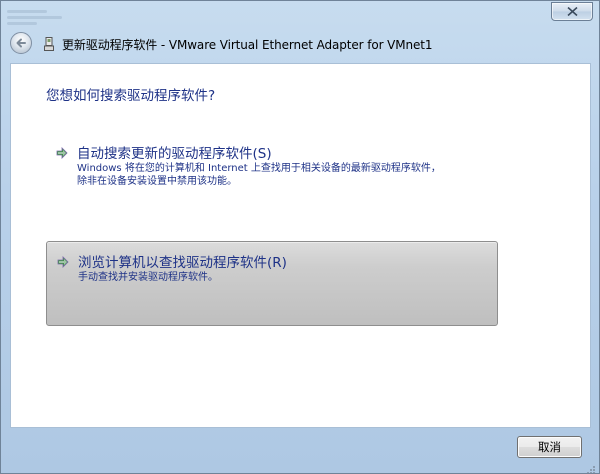 Image resolution: width=600 pixels, height=474 pixels. I want to click on cancel-button: 取消, so click(549, 447).